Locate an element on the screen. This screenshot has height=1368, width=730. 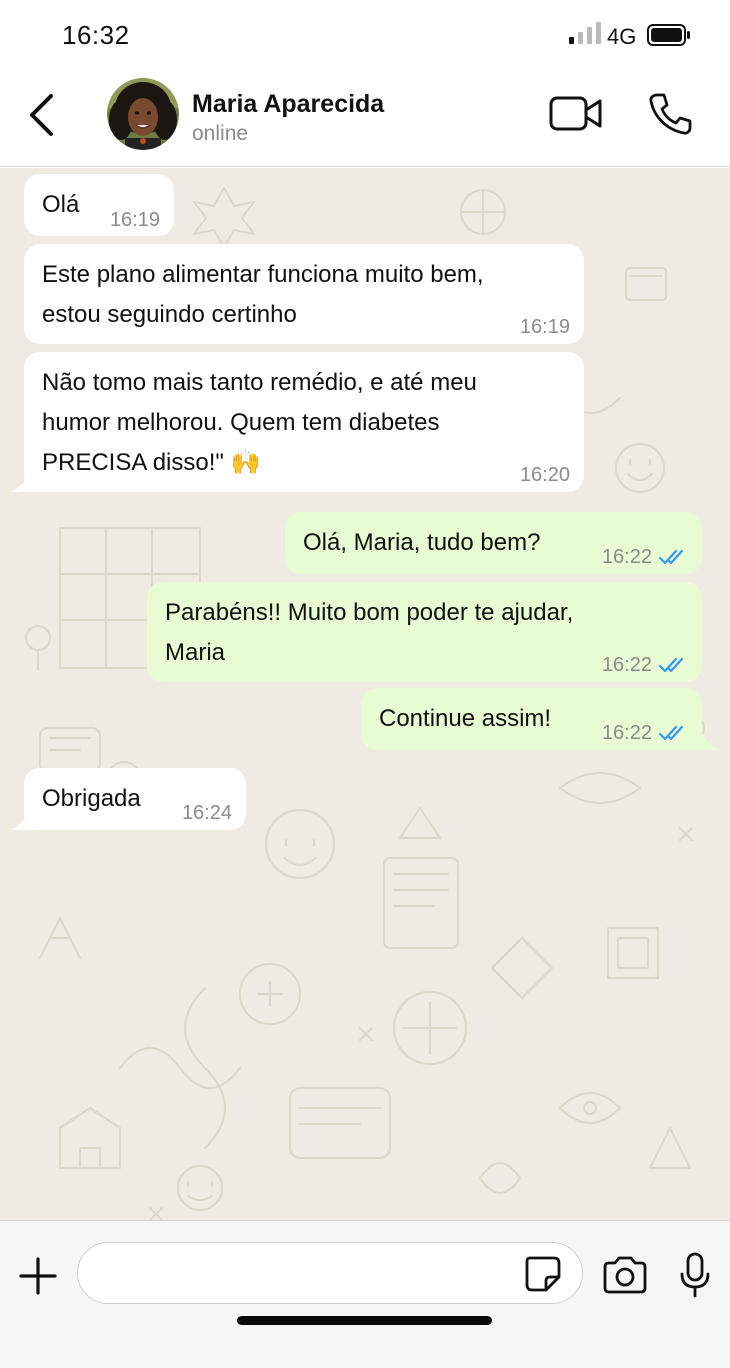
phone-icon is located at coordinates (670, 114).